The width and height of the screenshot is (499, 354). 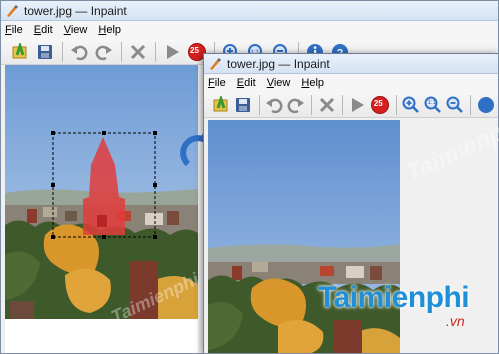 I want to click on zoom-in-button, so click(x=411, y=105).